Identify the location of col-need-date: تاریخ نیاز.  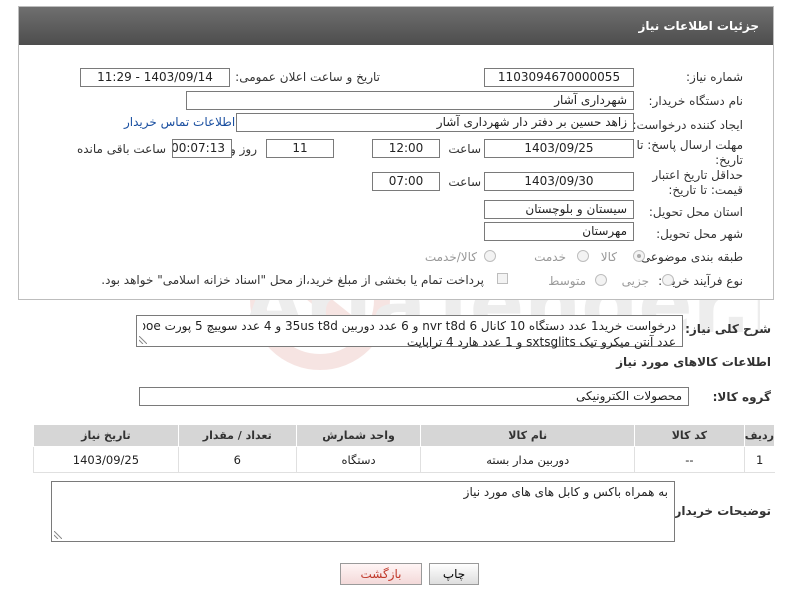
(106, 435).